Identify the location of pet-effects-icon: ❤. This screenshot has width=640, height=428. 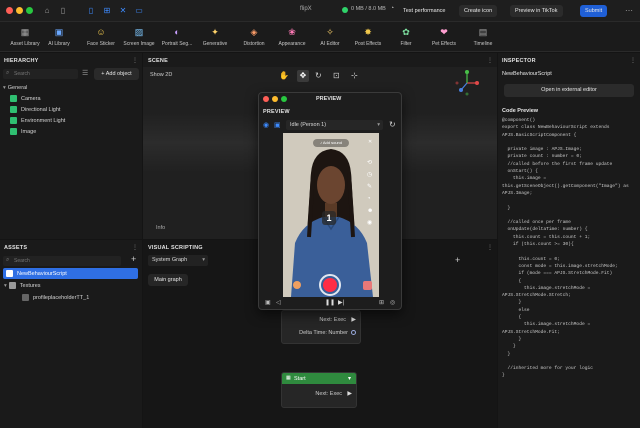
(444, 32).